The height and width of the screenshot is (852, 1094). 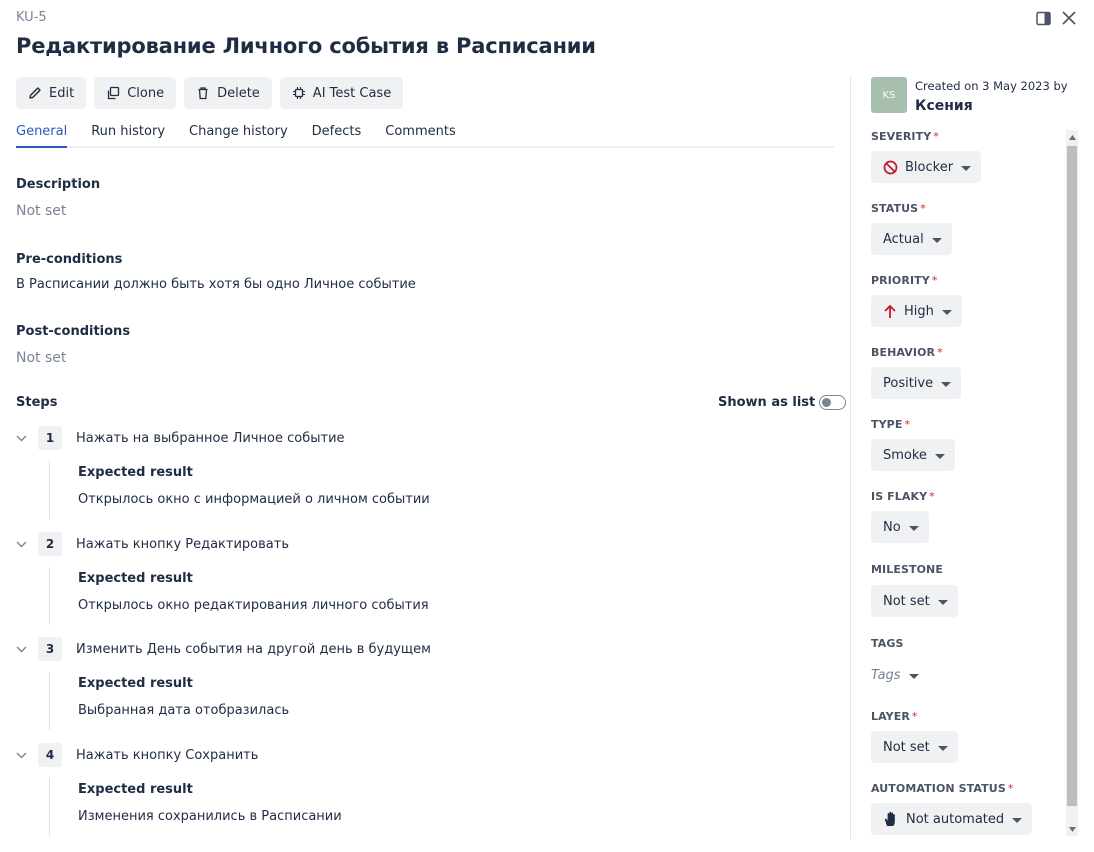 I want to click on clone-button: Clone, so click(x=135, y=93).